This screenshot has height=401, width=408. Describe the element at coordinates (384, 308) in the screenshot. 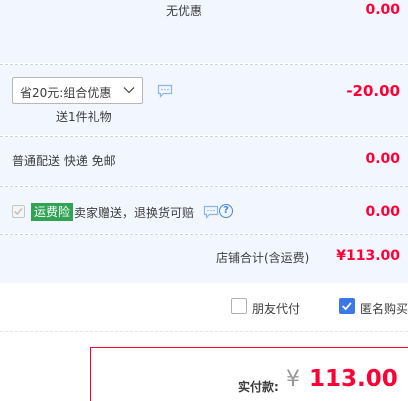

I see `anonymous-label: 匿名购买` at that location.